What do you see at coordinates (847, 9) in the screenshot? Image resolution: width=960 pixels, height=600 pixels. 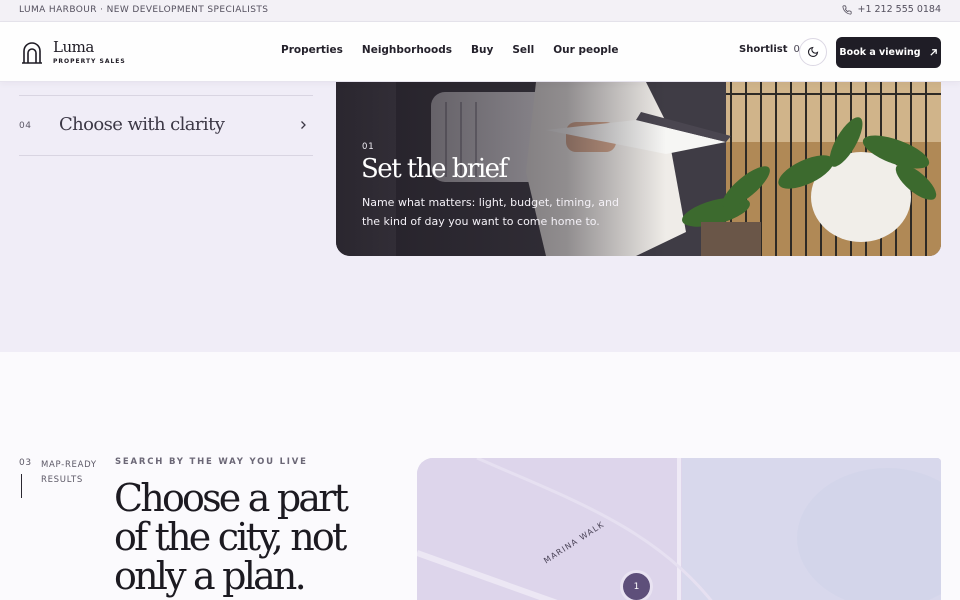 I see `phone-icon` at bounding box center [847, 9].